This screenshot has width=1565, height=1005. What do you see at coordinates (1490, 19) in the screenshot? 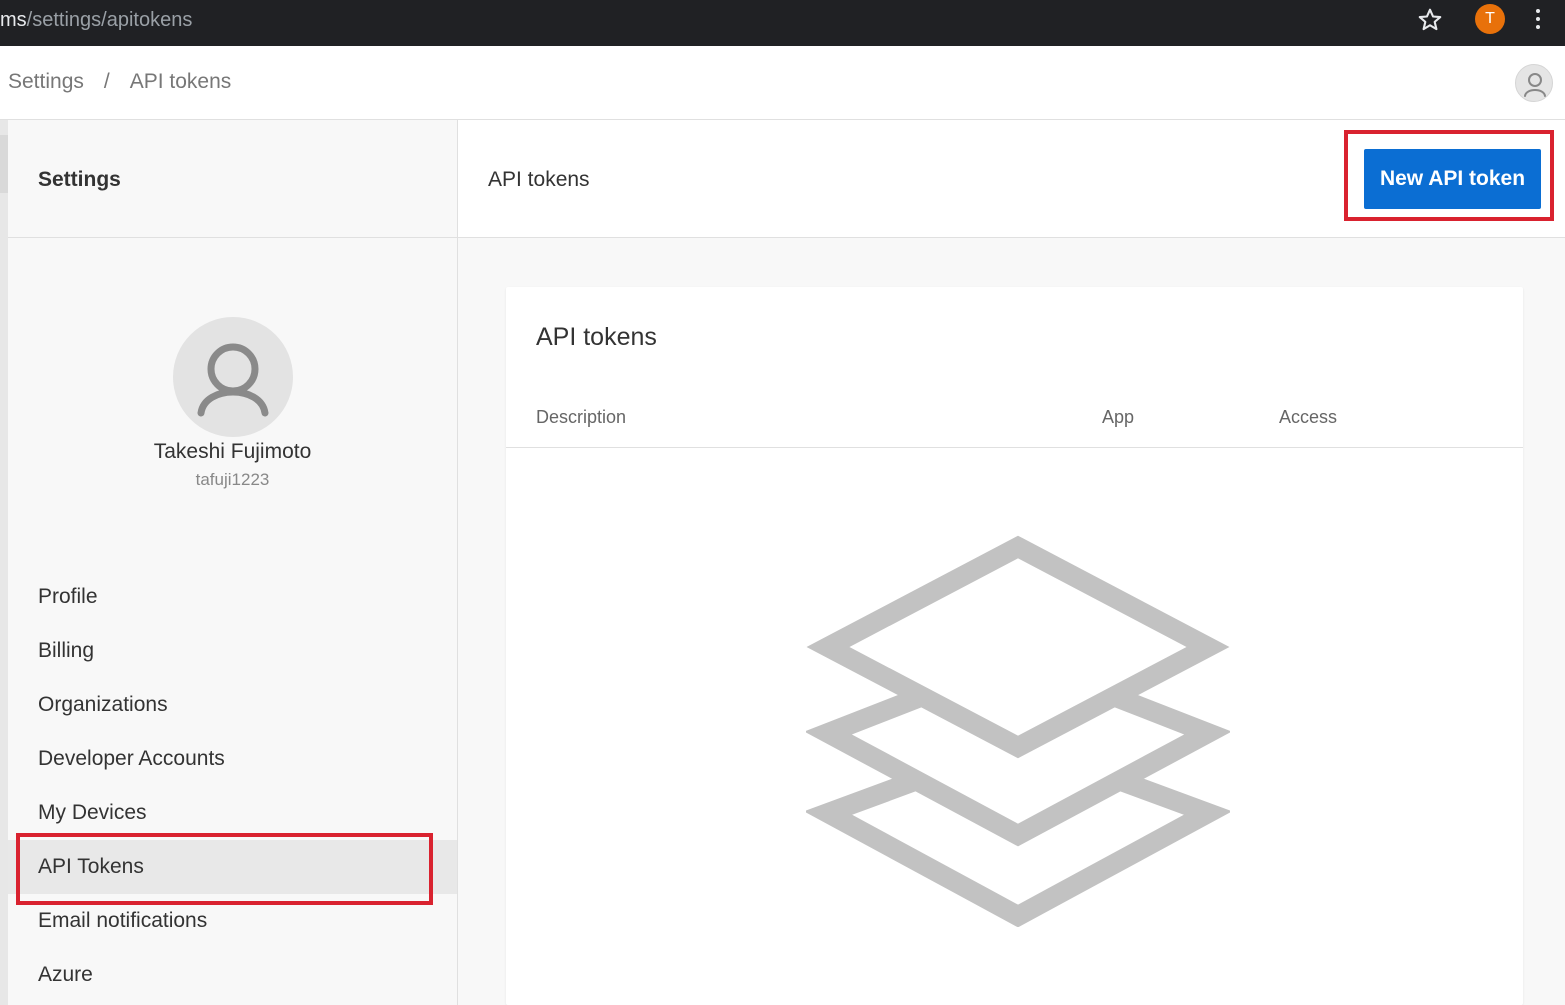
I see `browser-profile-avatar: T` at bounding box center [1490, 19].